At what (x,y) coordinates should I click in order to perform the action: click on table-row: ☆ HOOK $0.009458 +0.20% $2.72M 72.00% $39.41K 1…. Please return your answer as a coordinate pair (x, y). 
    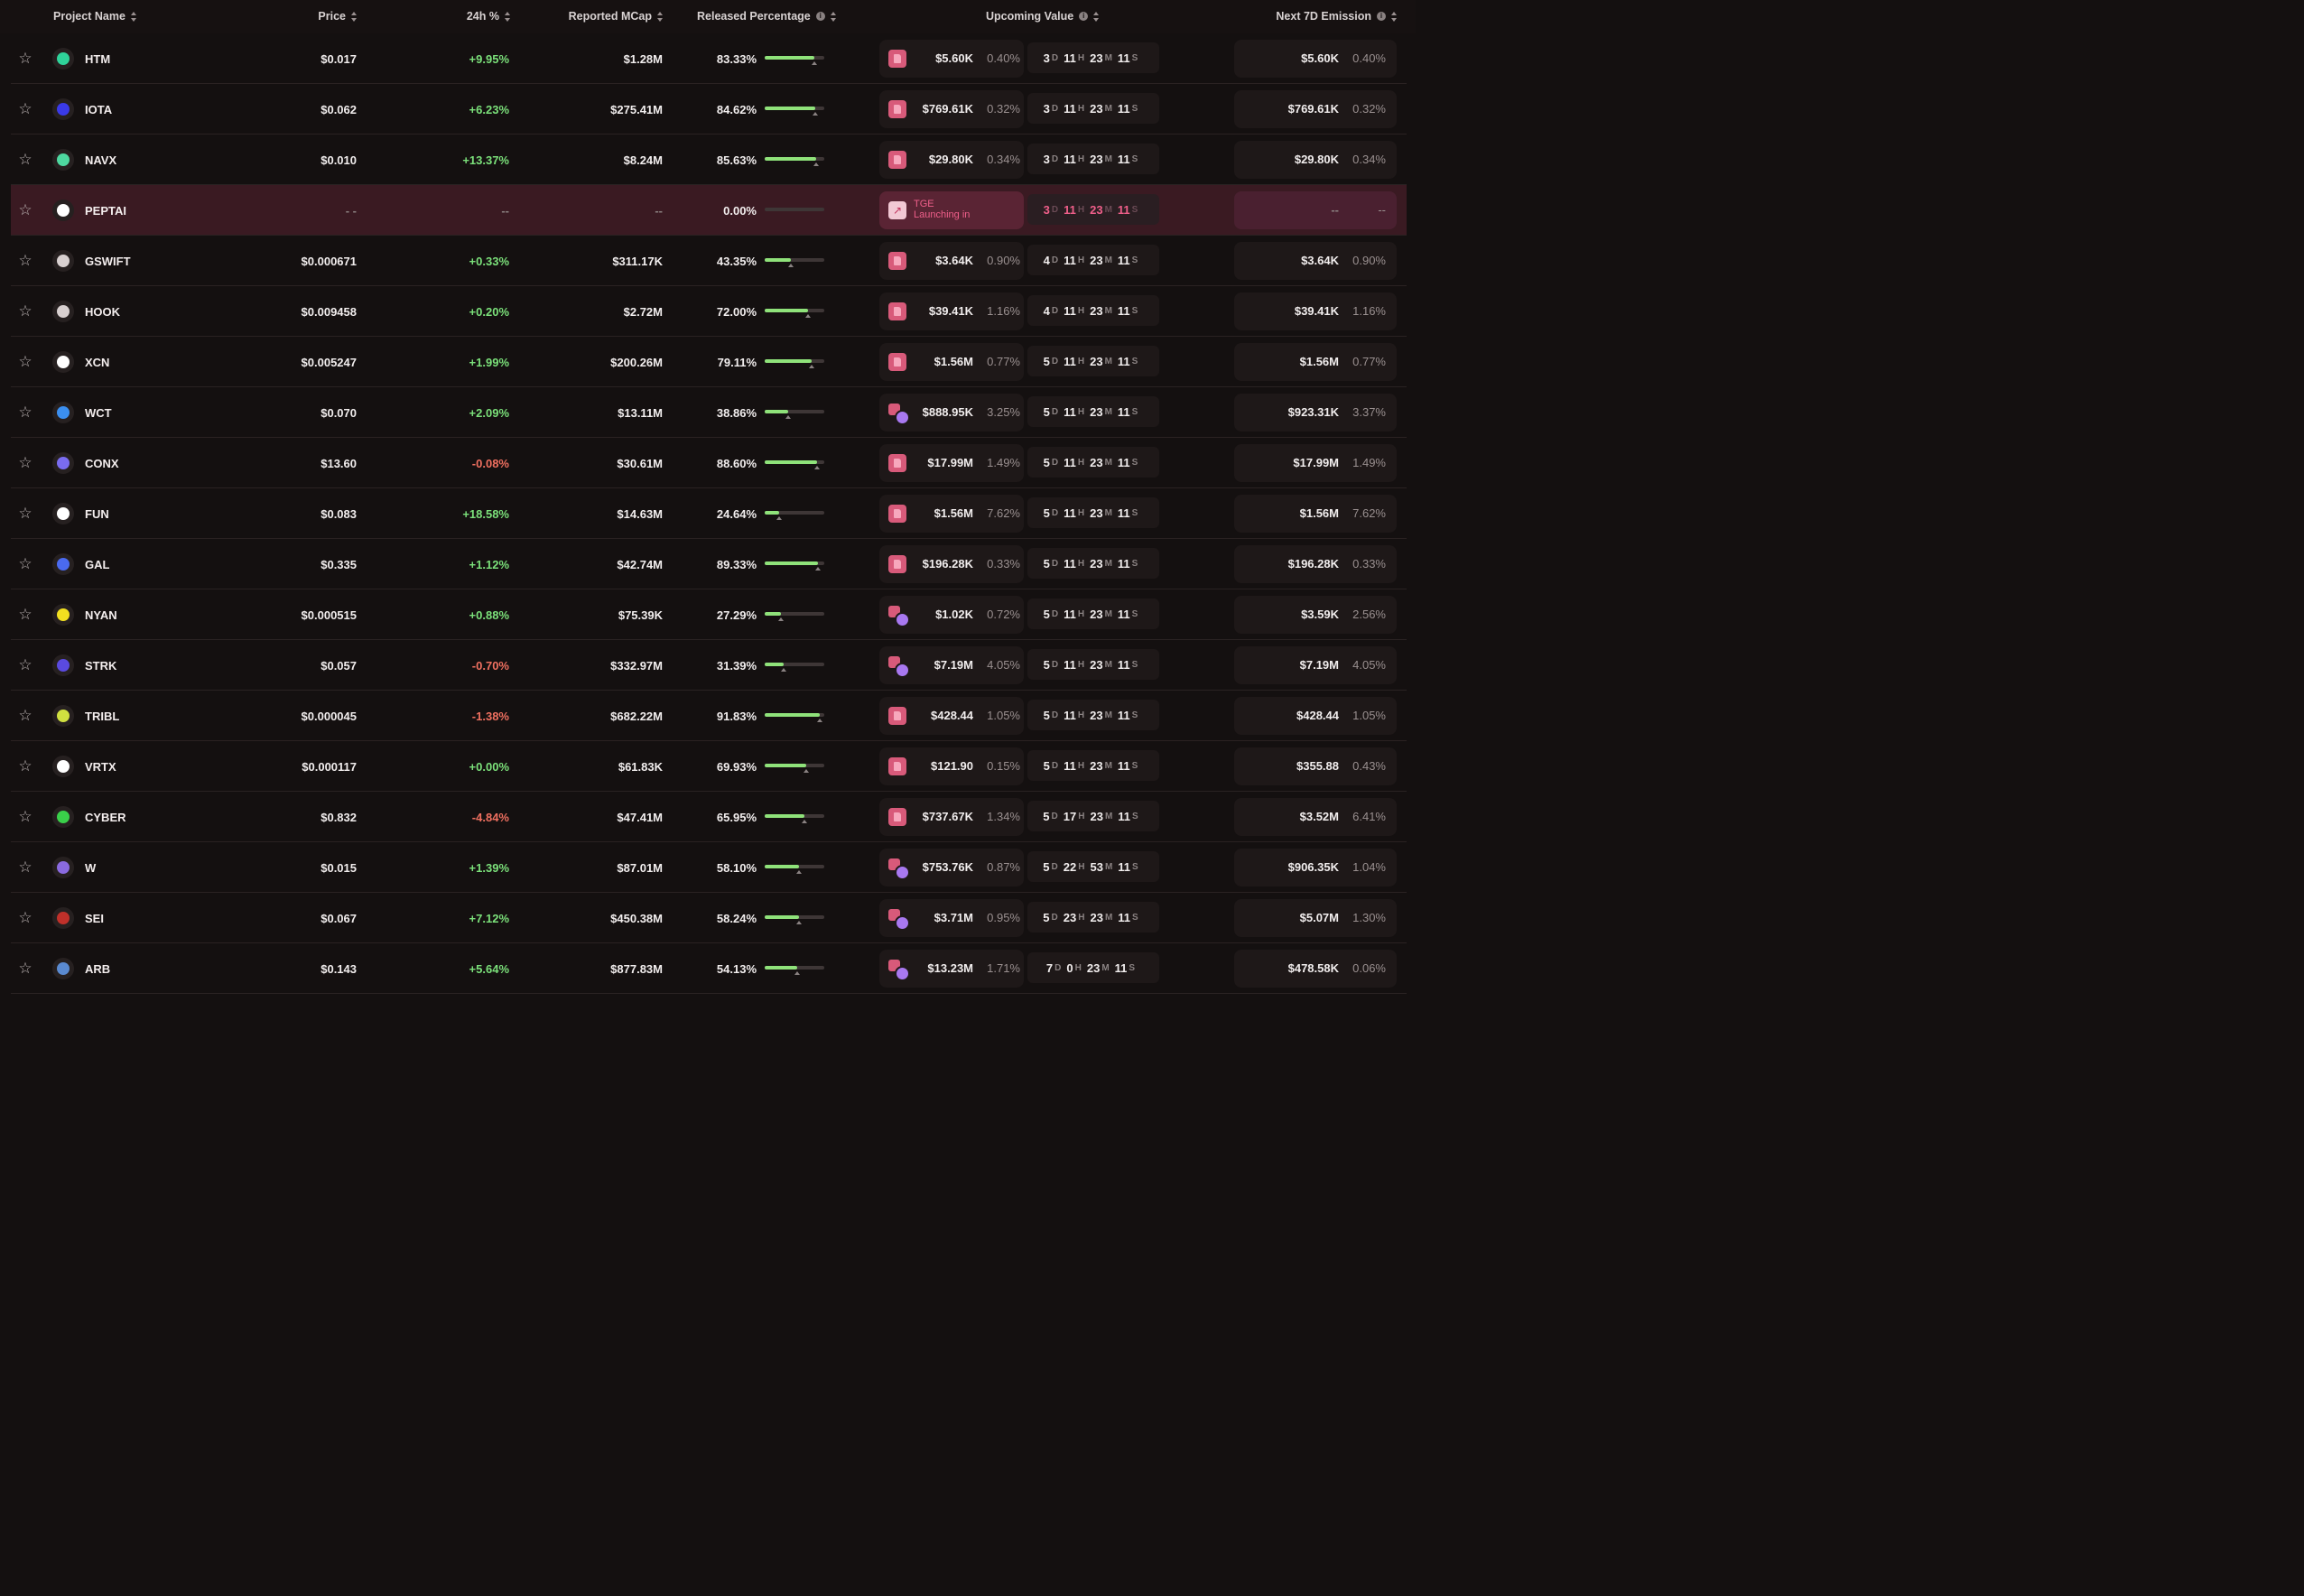
    Looking at the image, I should click on (709, 311).